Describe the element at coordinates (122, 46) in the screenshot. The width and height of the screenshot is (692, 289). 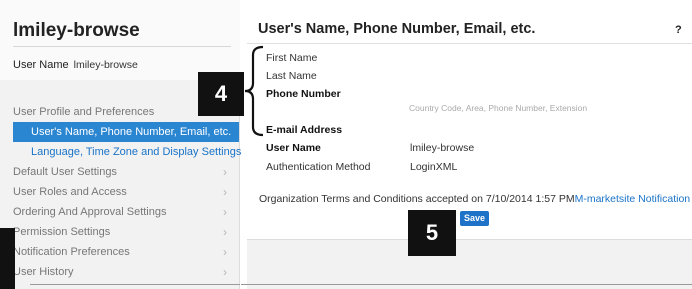
I see `sidebar-divider` at that location.